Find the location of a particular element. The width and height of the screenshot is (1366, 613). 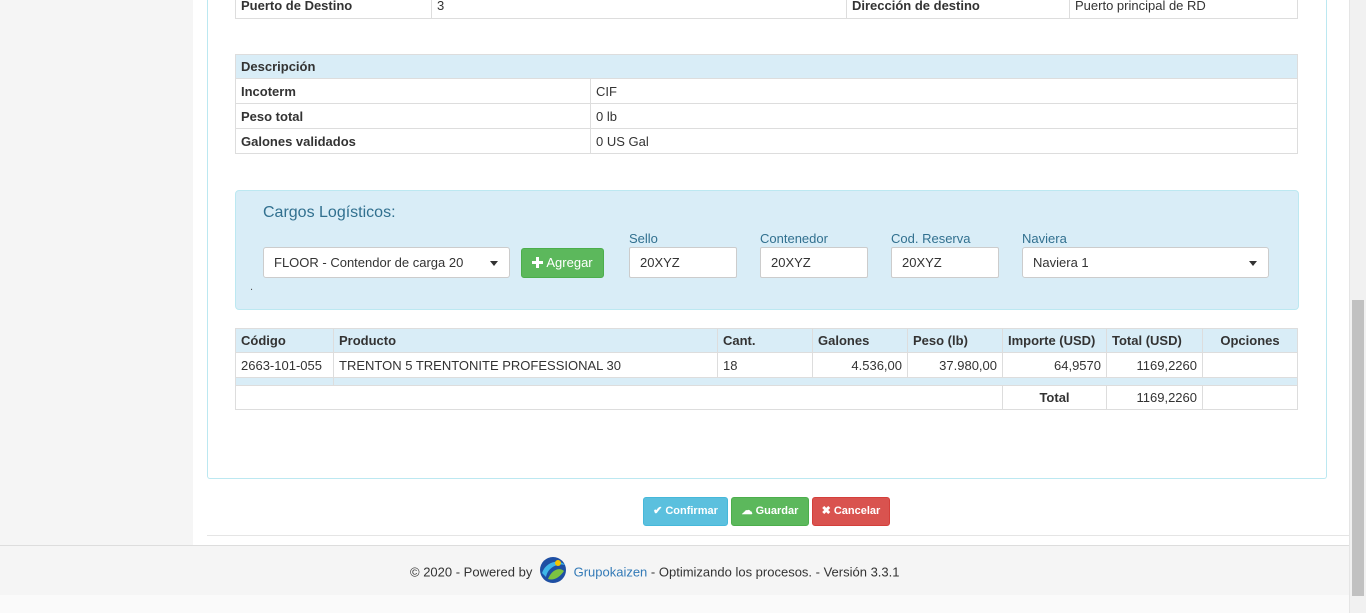

direccion-destino-label: Dirección de destino is located at coordinates (958, 9).